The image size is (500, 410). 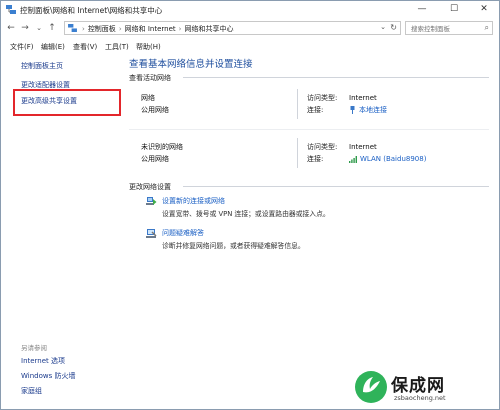 What do you see at coordinates (183, 233) in the screenshot?
I see `troubleshoot-link: 问题疑难解答` at bounding box center [183, 233].